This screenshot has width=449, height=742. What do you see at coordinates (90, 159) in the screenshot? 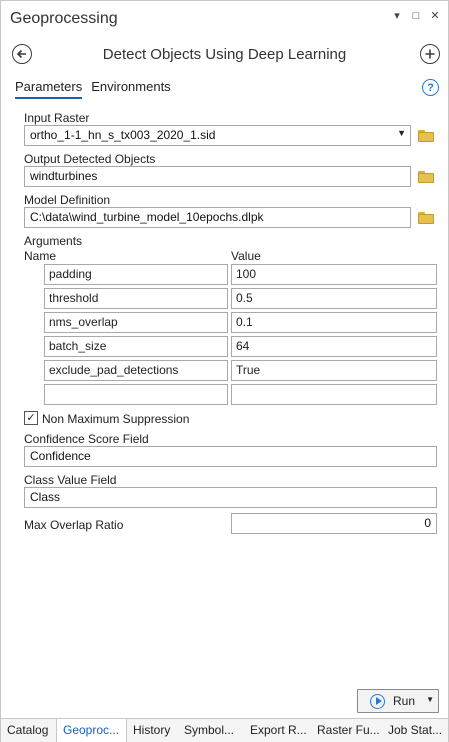
I see `output-objects-label: Output Detected Objects` at bounding box center [90, 159].